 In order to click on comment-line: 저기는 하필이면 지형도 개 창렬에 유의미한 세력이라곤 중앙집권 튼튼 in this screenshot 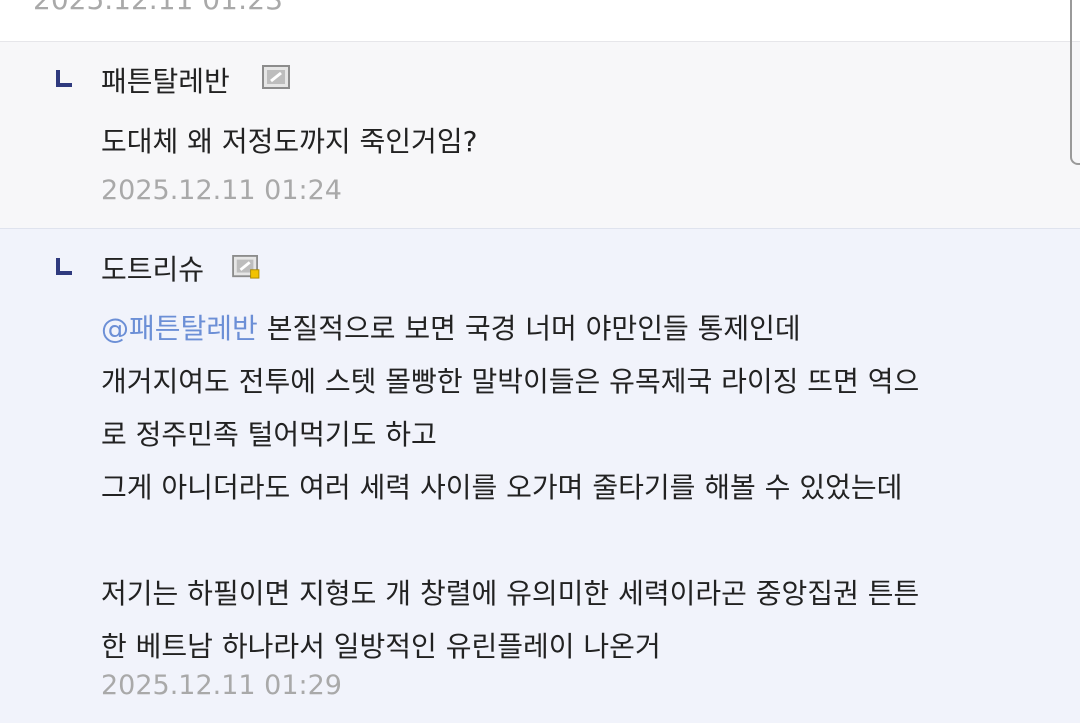, I will do `click(510, 593)`.